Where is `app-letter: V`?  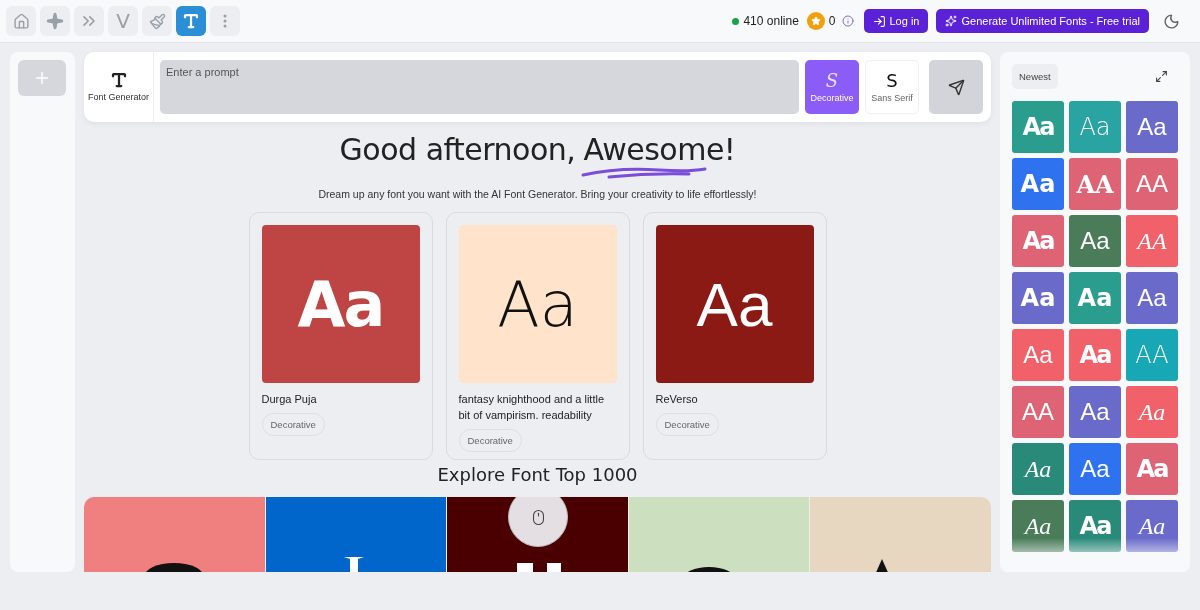
app-letter: V is located at coordinates (123, 21).